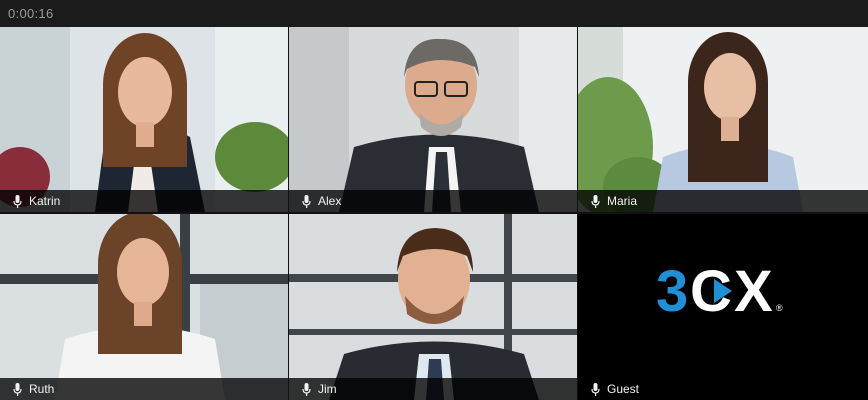  What do you see at coordinates (433, 389) in the screenshot?
I see `participant-label: Jim` at bounding box center [433, 389].